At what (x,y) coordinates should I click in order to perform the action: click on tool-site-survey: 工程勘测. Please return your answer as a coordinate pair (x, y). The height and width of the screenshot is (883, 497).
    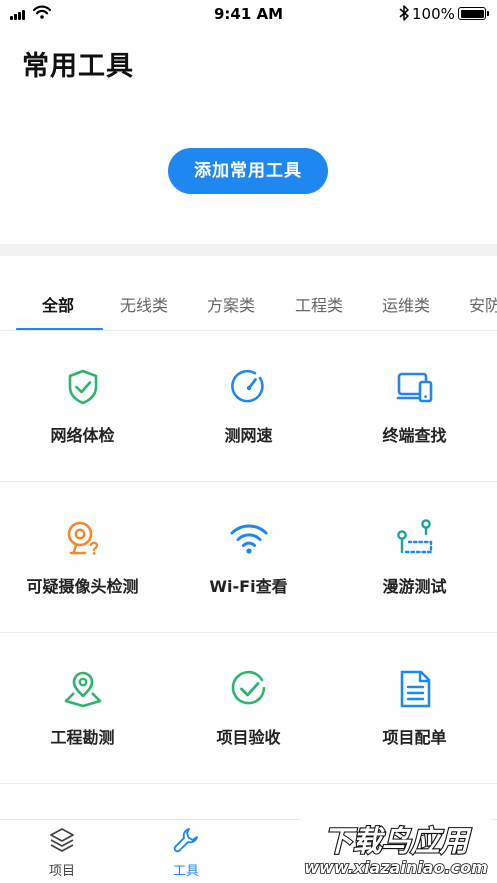
    Looking at the image, I should click on (82, 708).